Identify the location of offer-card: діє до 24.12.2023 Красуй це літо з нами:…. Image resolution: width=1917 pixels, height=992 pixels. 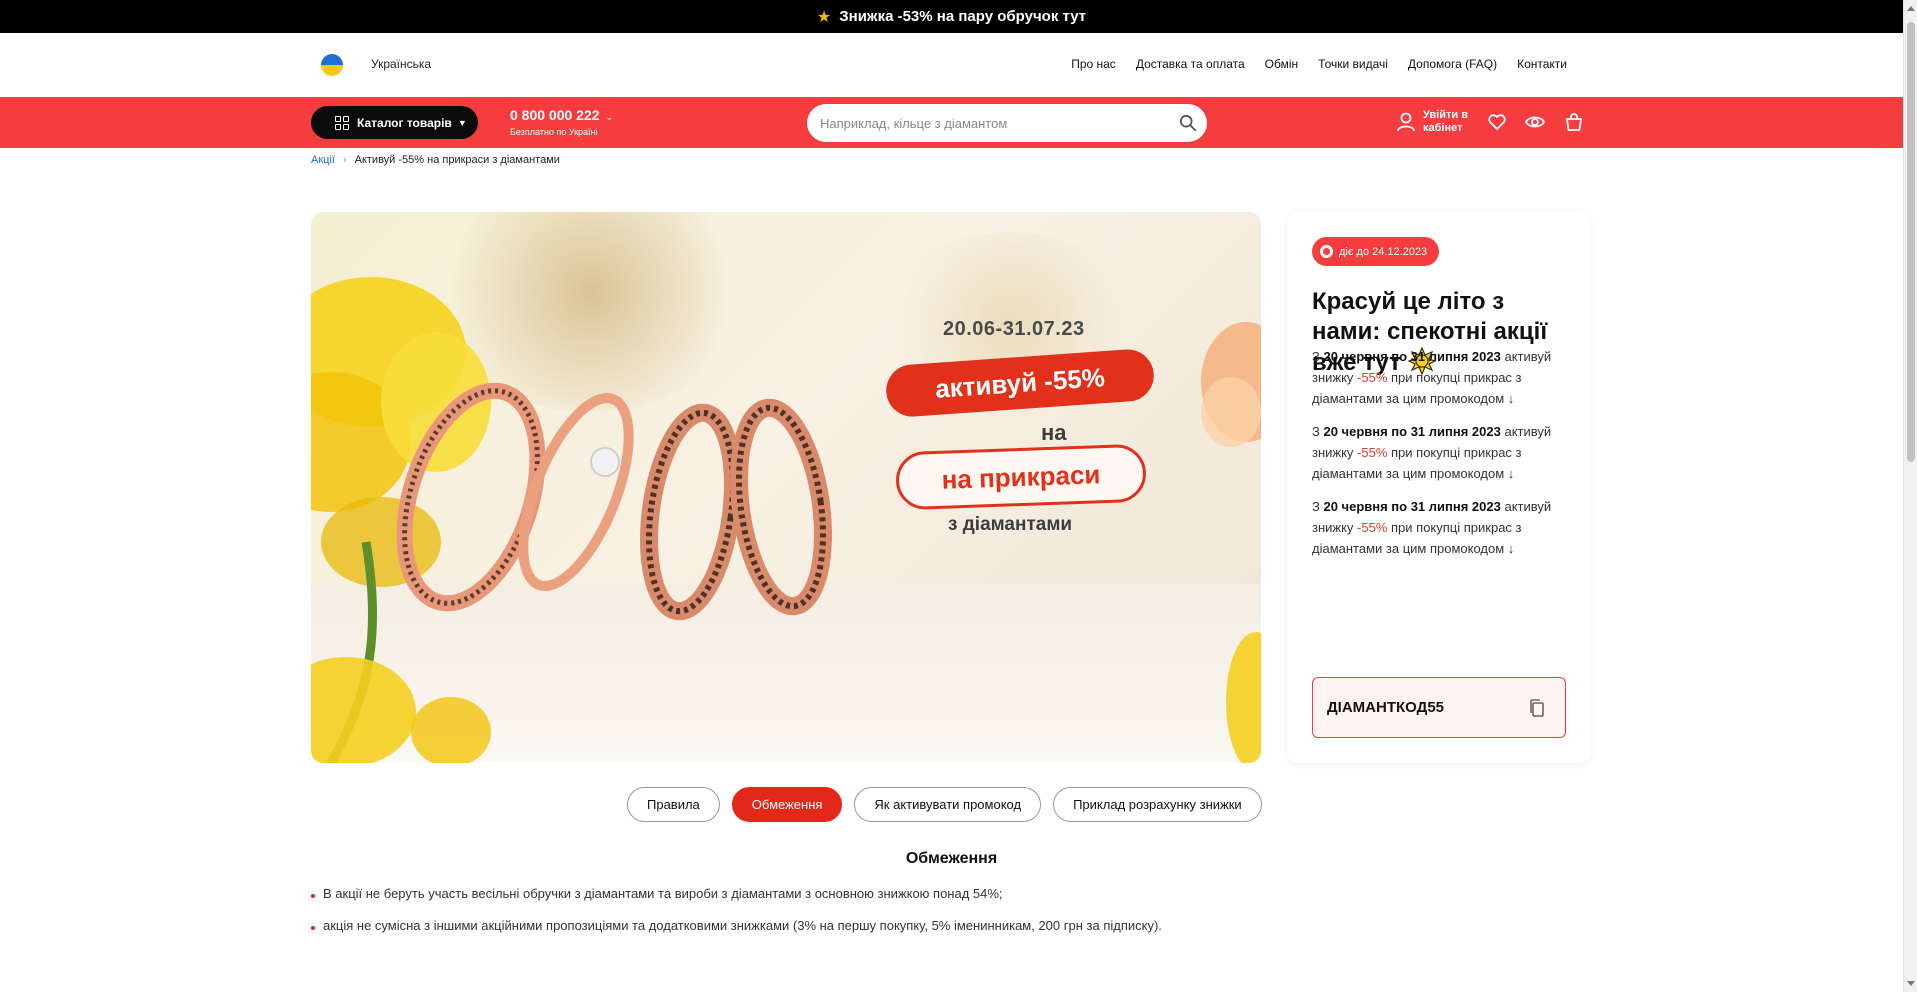
(1439, 487).